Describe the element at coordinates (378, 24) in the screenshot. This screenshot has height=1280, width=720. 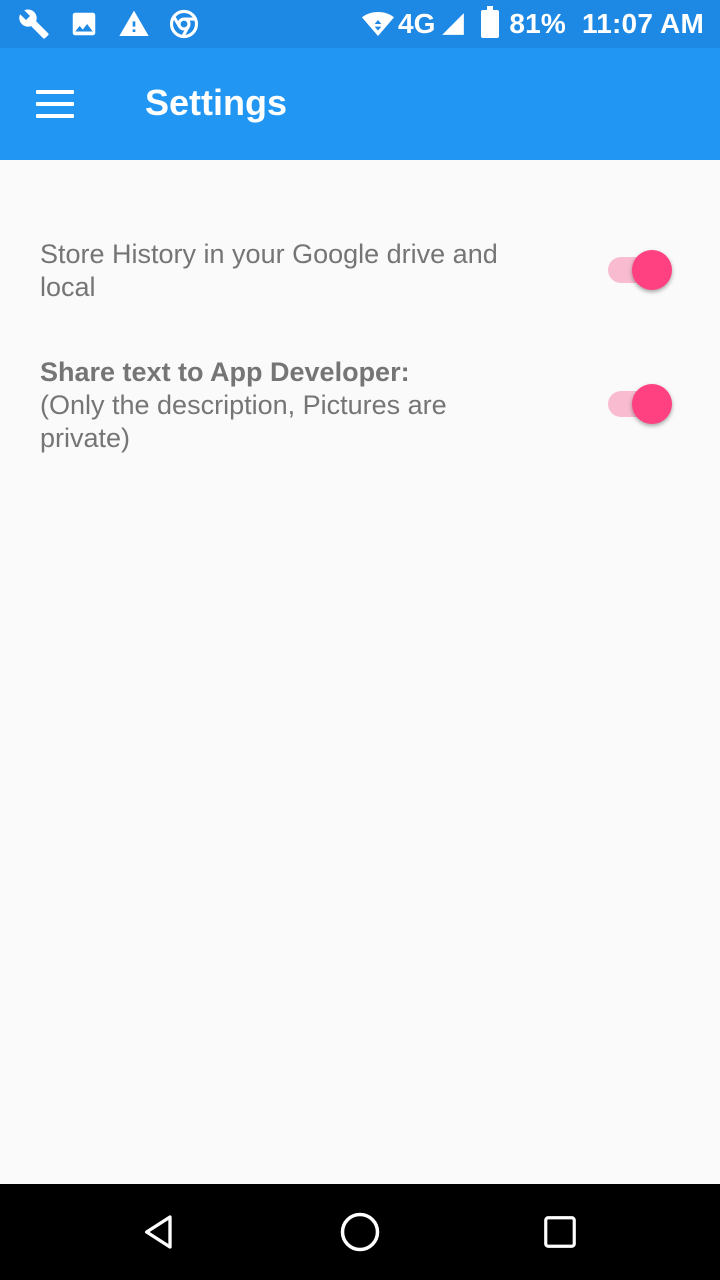
I see `wifi-icon` at that location.